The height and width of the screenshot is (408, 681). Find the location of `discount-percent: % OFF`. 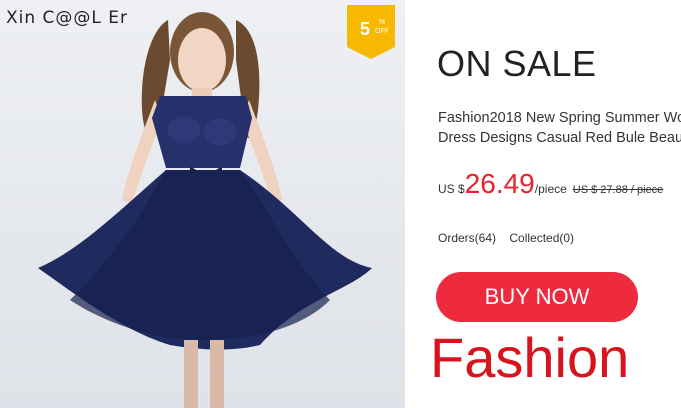

discount-percent: % OFF is located at coordinates (382, 27).